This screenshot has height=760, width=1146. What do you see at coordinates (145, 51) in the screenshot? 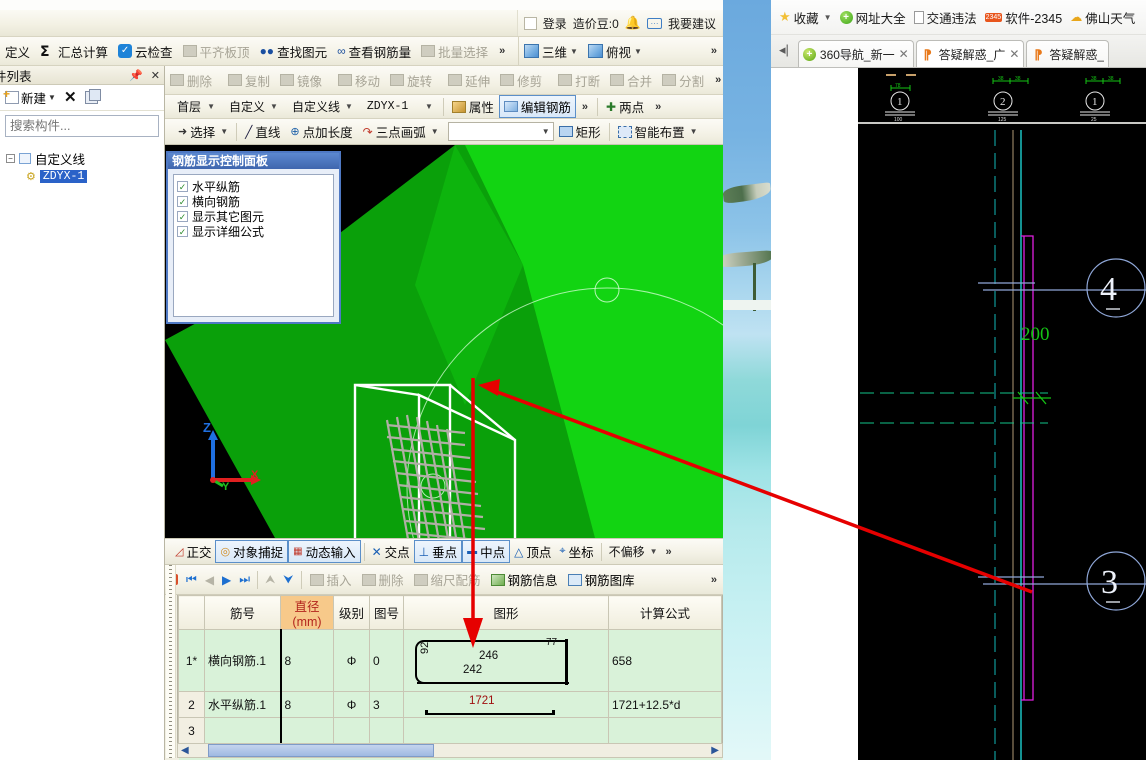
I see `toolbar-cloud-check: ✓ 云检查` at bounding box center [145, 51].